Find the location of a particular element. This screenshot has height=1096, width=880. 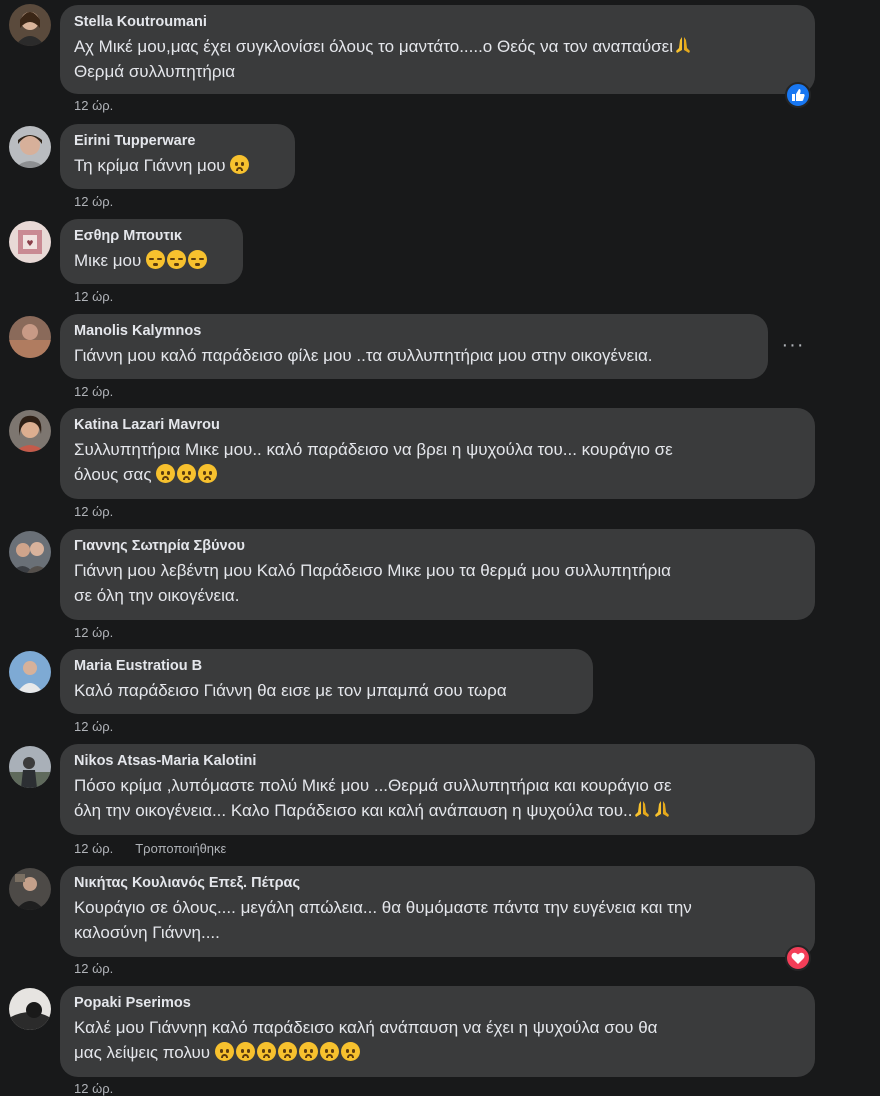

comment-text: Τη κρίμα Γιάννη μου is located at coordinates (177, 165).